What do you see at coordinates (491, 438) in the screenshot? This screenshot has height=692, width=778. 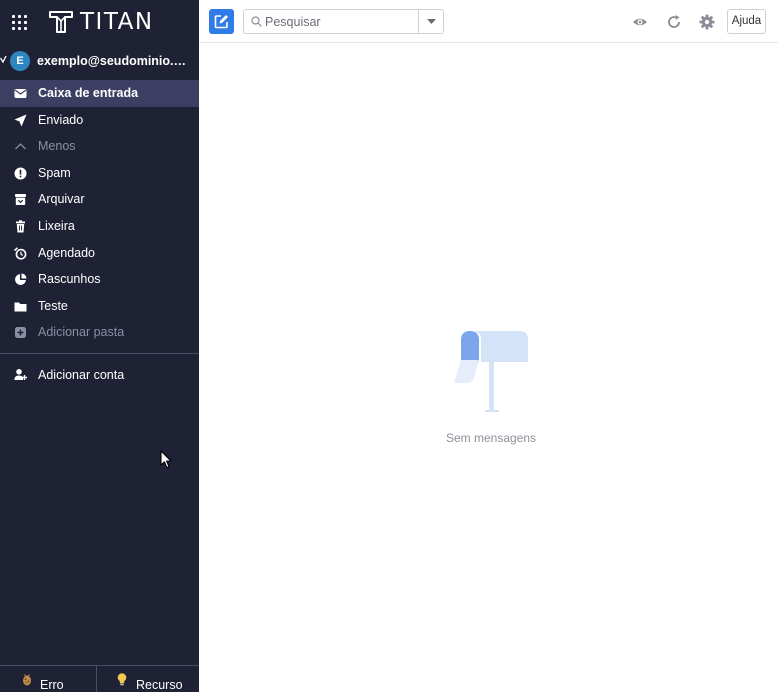 I see `empty-state-message: Sem mensagens` at bounding box center [491, 438].